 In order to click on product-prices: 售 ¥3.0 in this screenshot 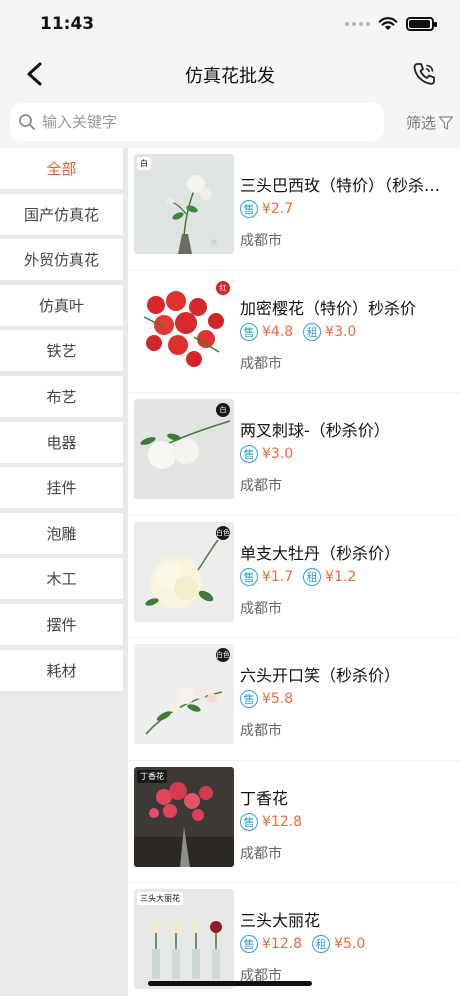, I will do `click(269, 454)`.